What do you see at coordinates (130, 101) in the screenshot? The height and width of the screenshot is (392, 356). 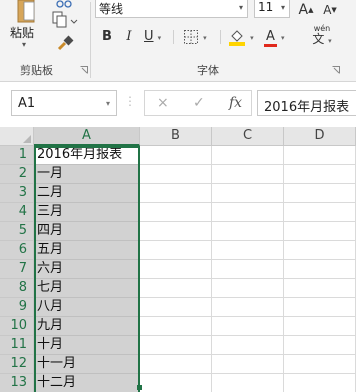 I see `formula-bar-grip-icon: ⋮` at bounding box center [130, 101].